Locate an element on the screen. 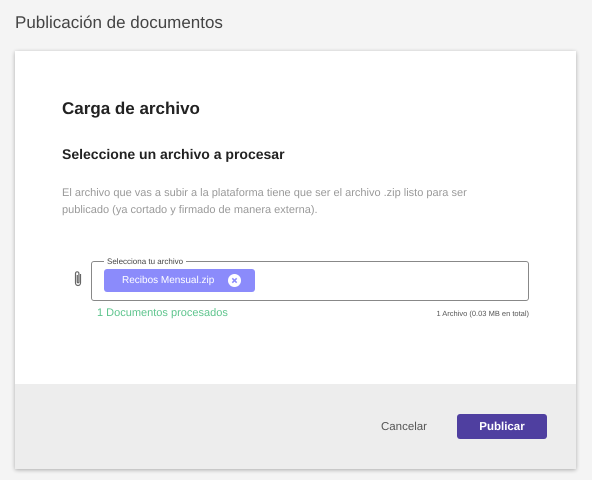 This screenshot has width=592, height=480. publish-button: Publicar is located at coordinates (502, 426).